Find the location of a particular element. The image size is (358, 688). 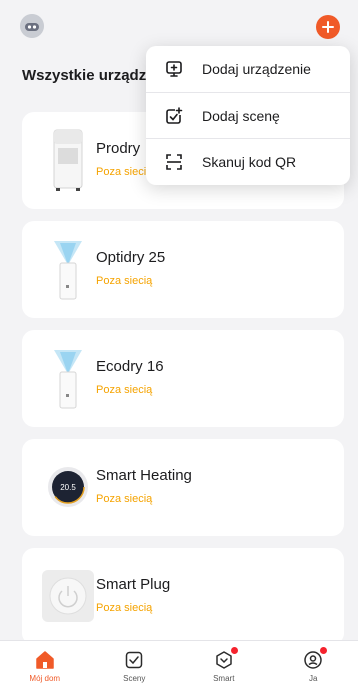

bottom-tab-bar: Mój dom Sceny Smart Ja is located at coordinates (179, 664).